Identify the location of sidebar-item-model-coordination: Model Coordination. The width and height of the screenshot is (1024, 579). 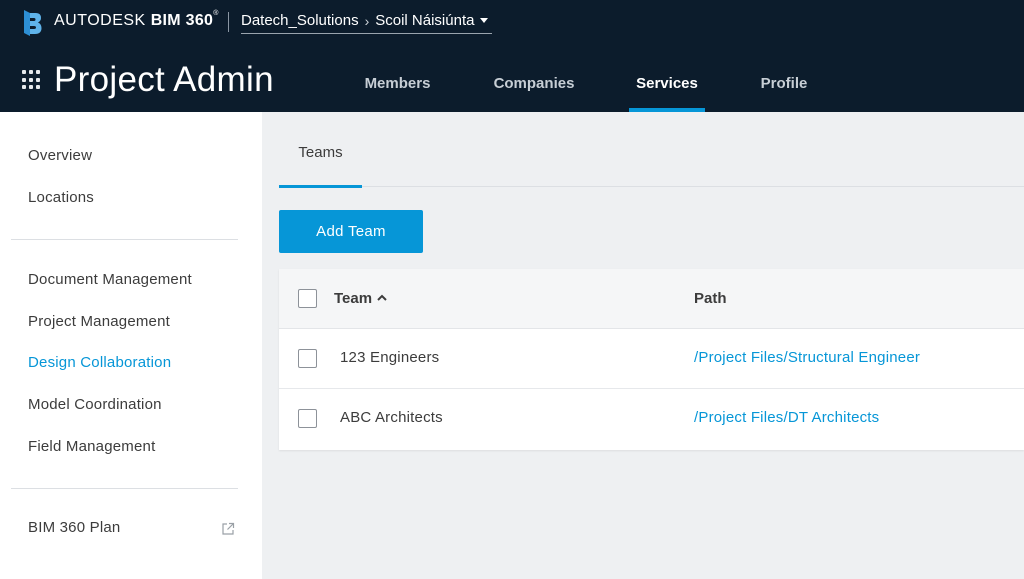
(95, 404).